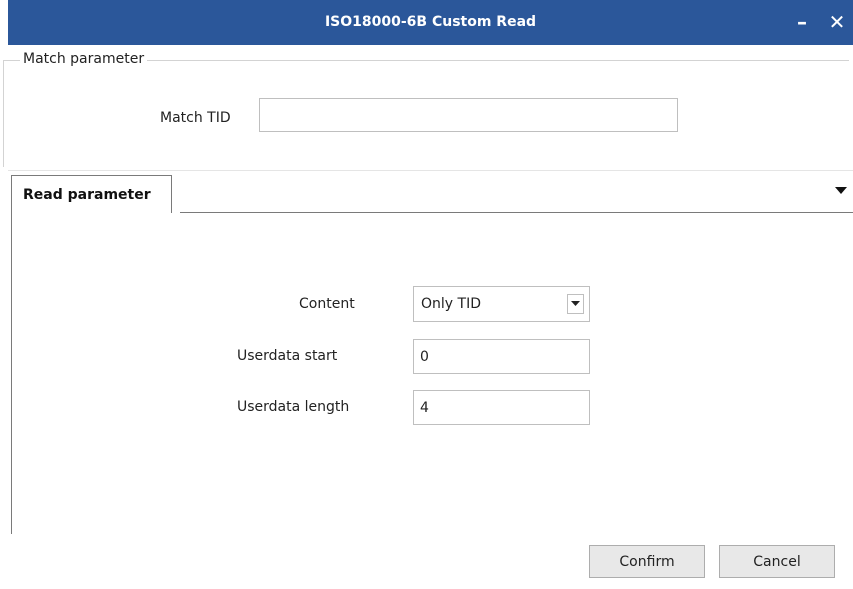  What do you see at coordinates (87, 195) in the screenshot?
I see `tab-read-parameter-label: Read parameter` at bounding box center [87, 195].